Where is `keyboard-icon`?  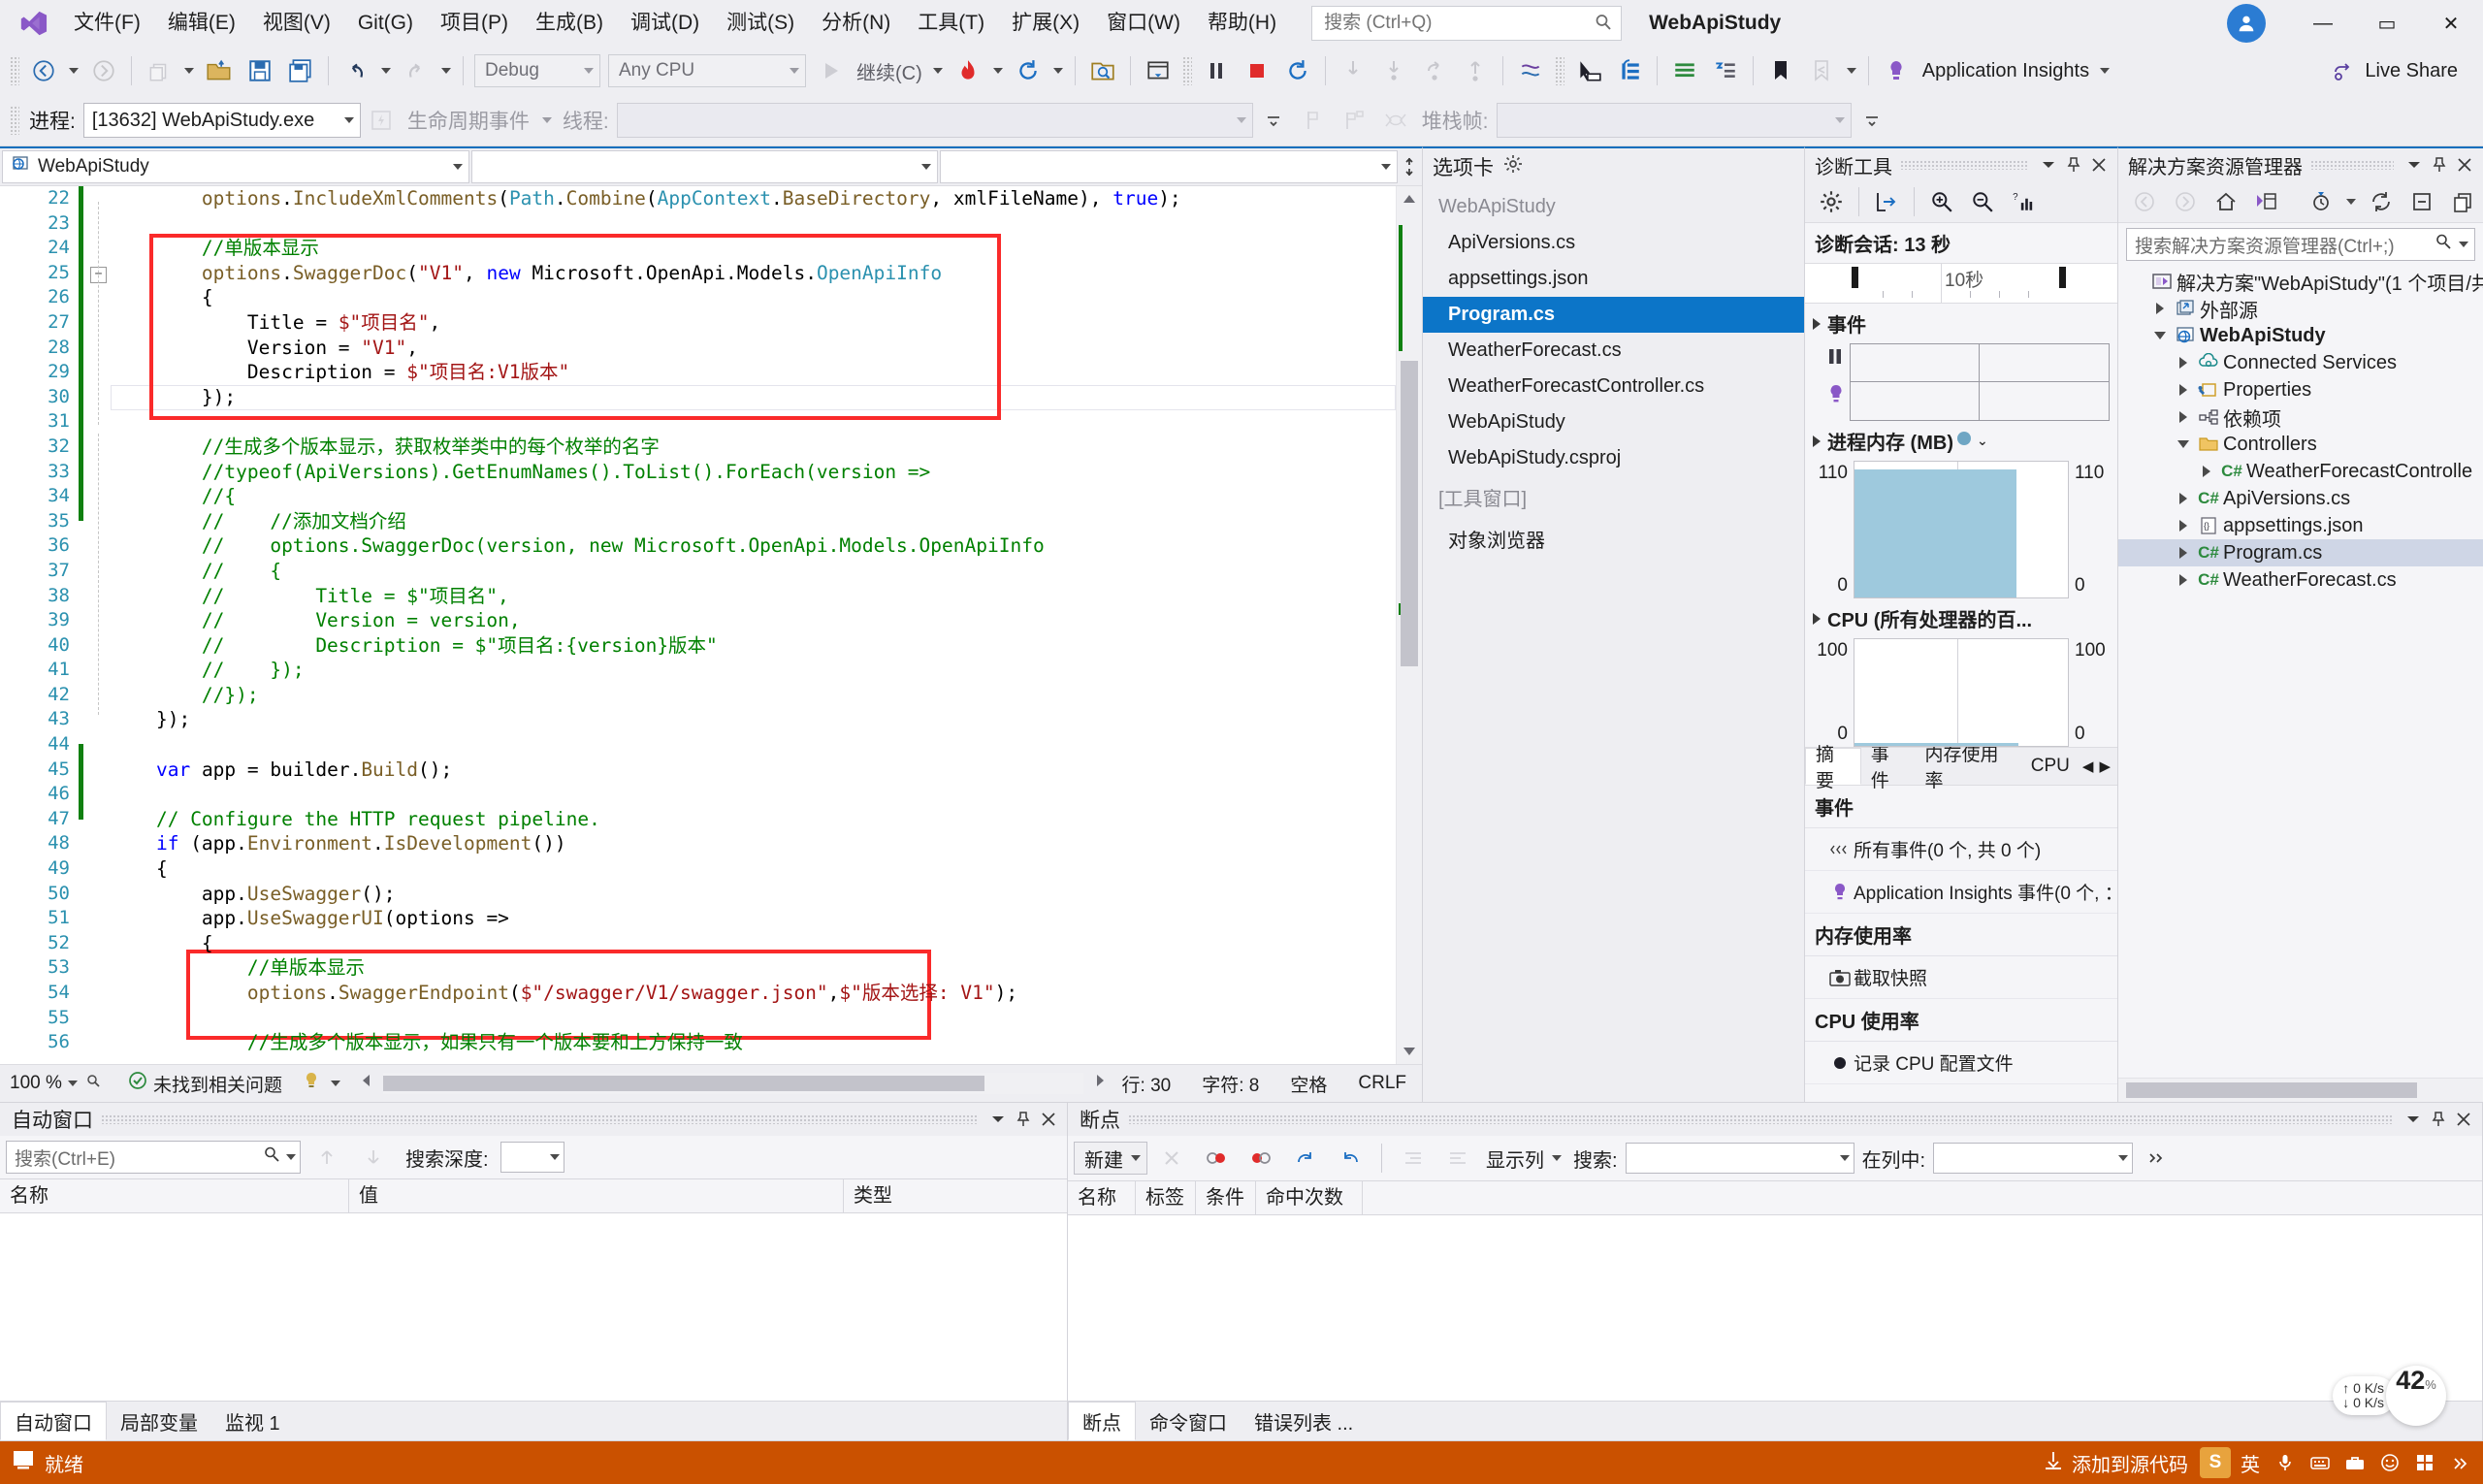 keyboard-icon is located at coordinates (2321, 1462).